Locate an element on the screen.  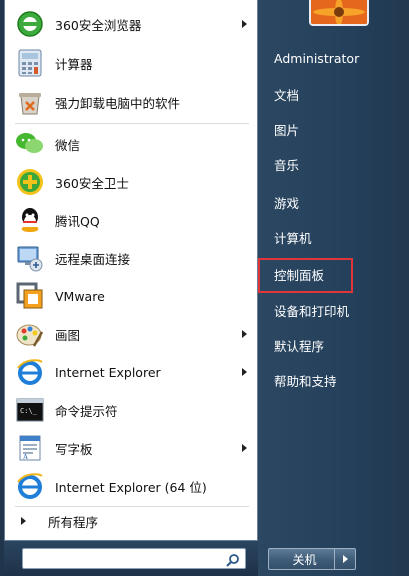
program-label: Internet Explorer is located at coordinates (108, 372).